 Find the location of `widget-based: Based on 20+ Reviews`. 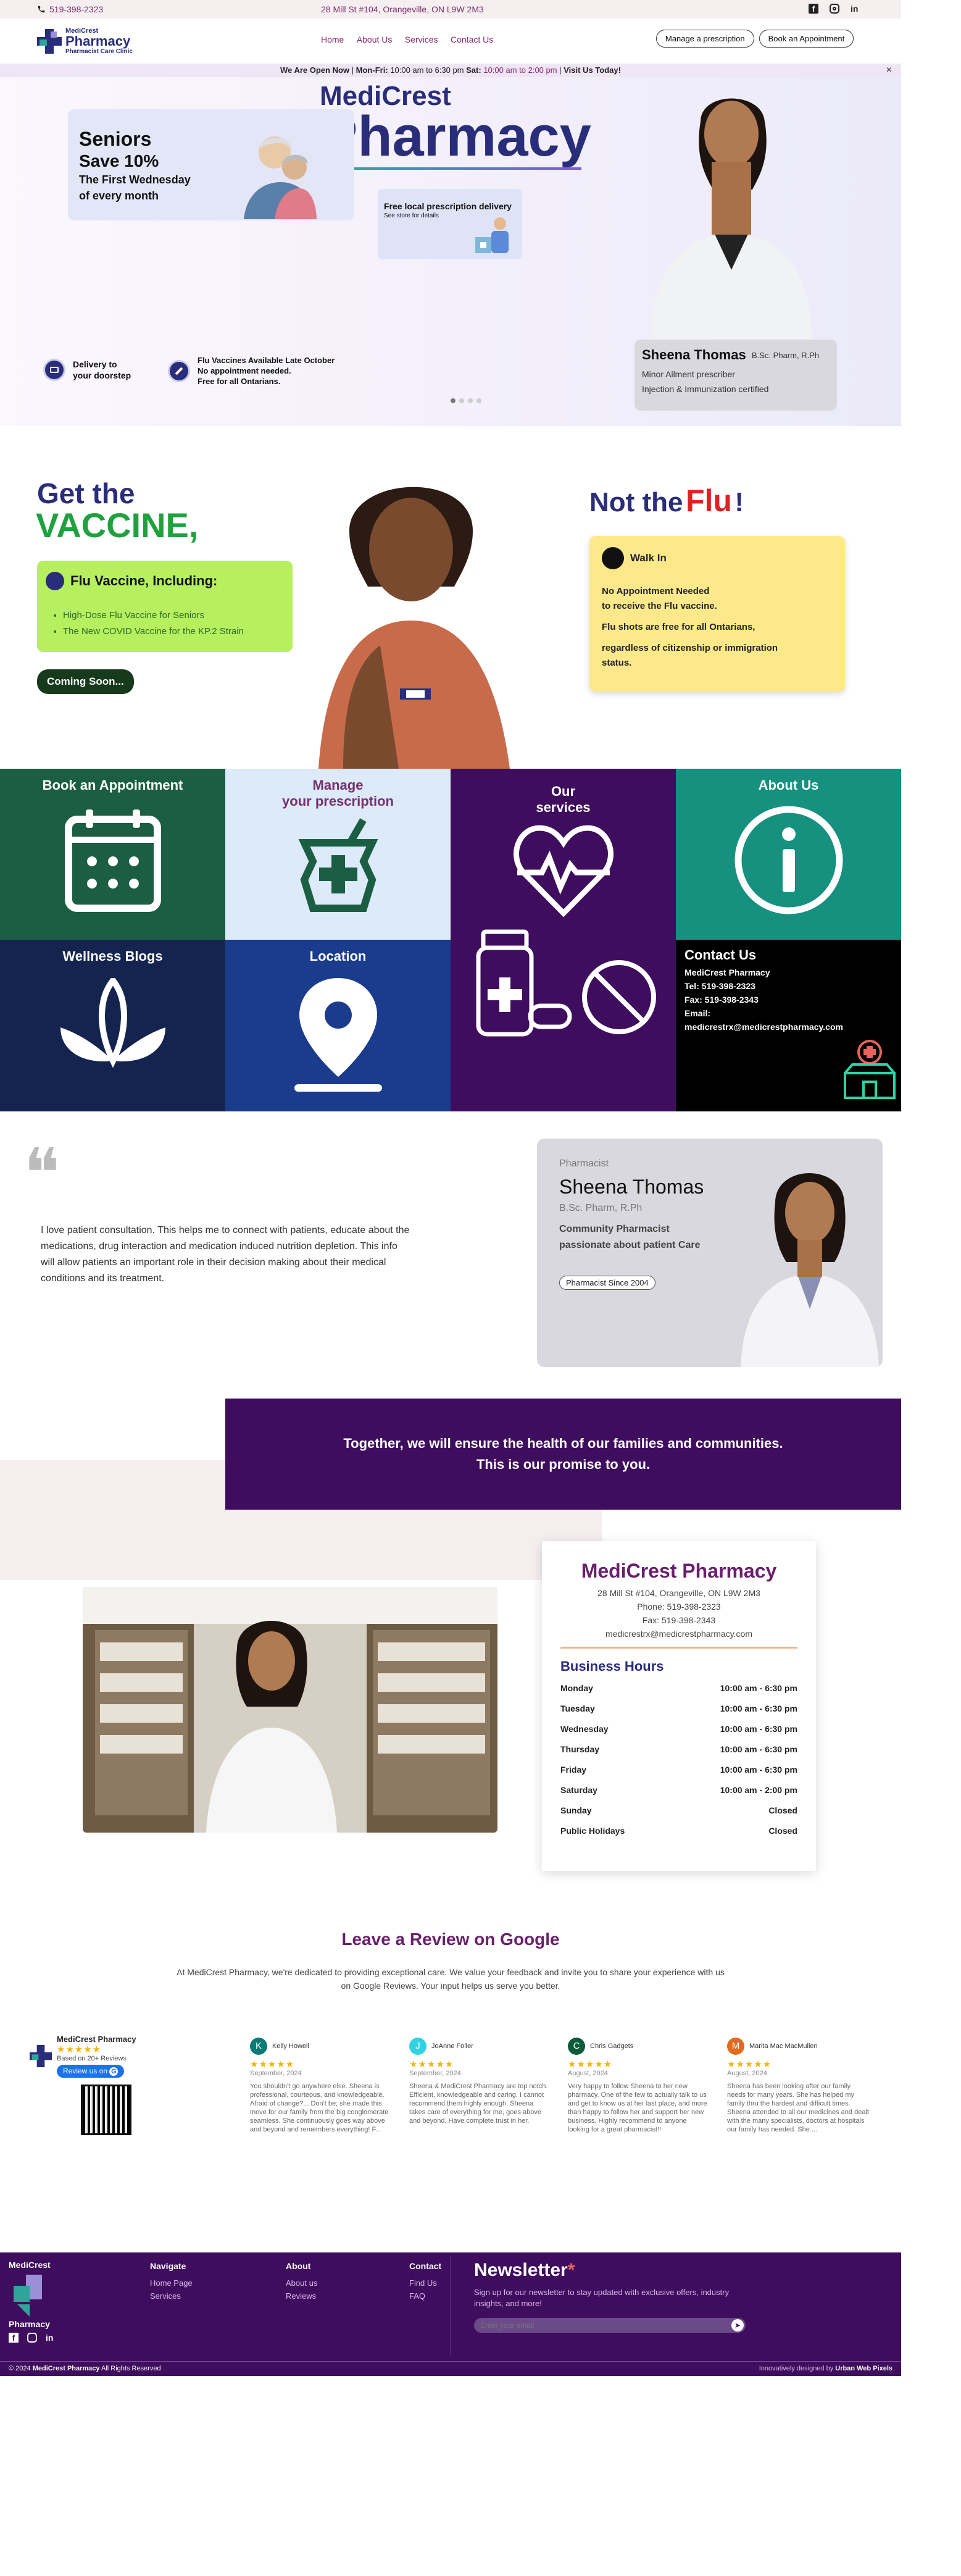

widget-based: Based on 20+ Reviews is located at coordinates (92, 2058).